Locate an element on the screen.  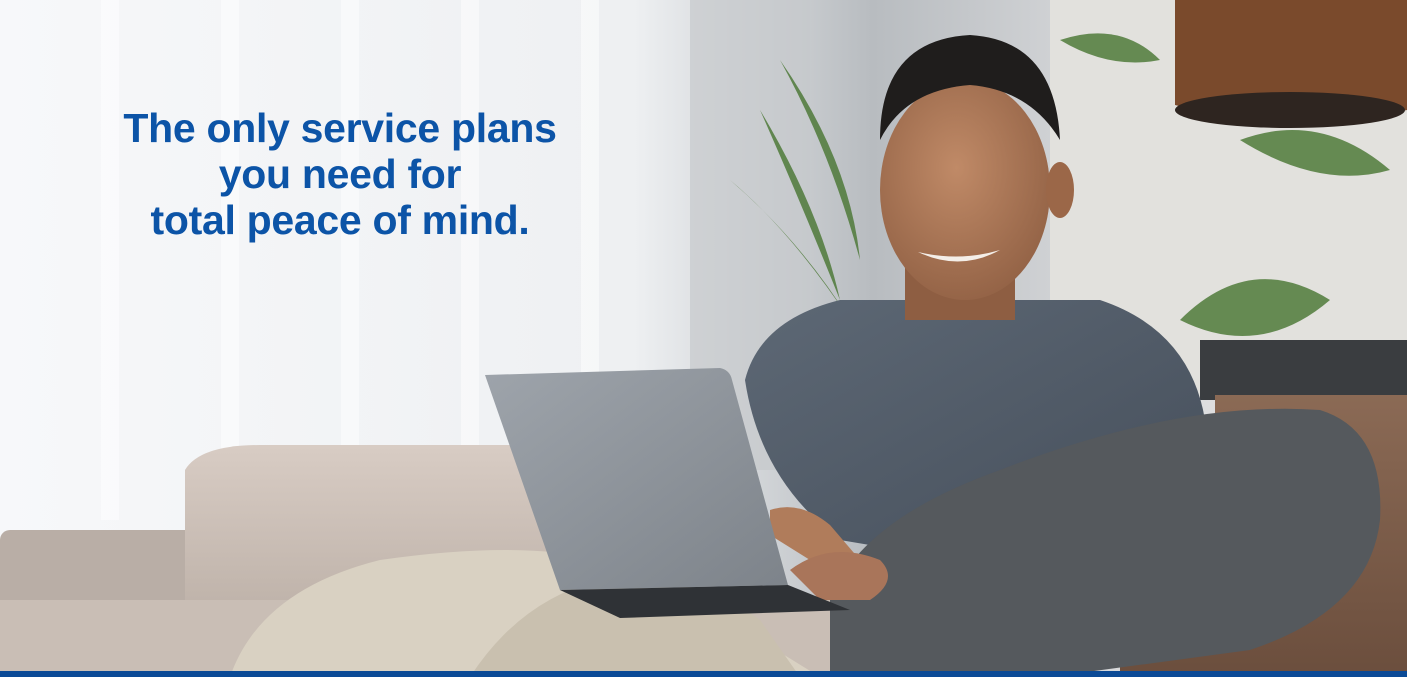
headline-line-2: you need for is located at coordinates (340, 174).